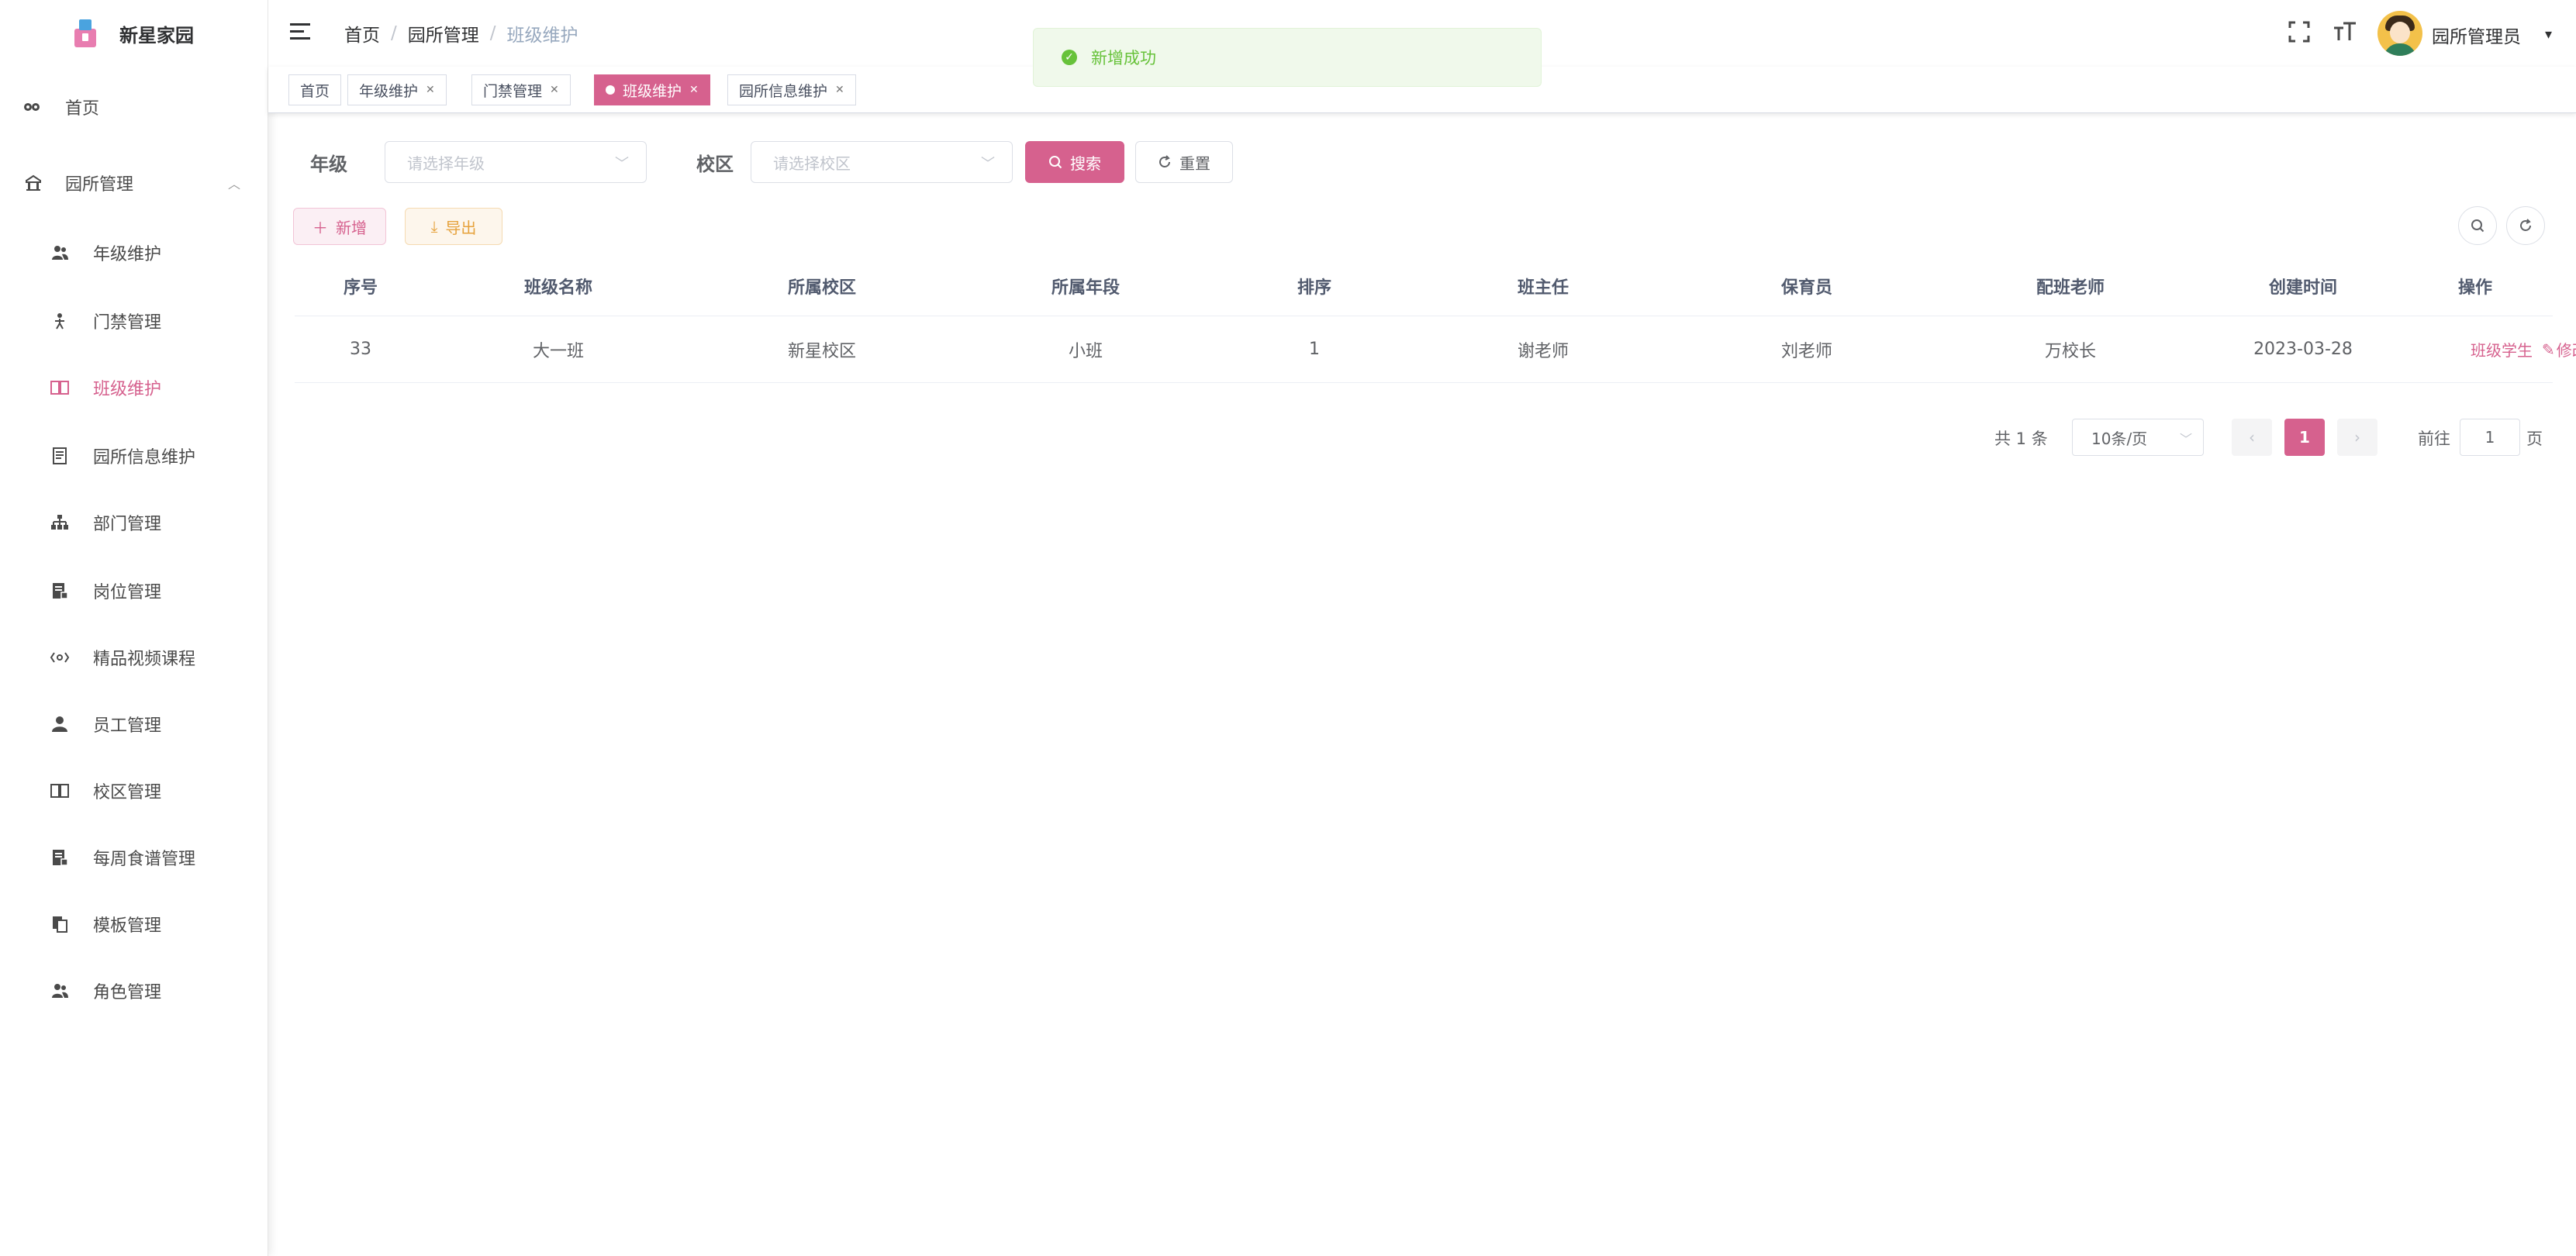 The image size is (2576, 1256). Describe the element at coordinates (610, 90) in the screenshot. I see `active-dot-icon` at that location.